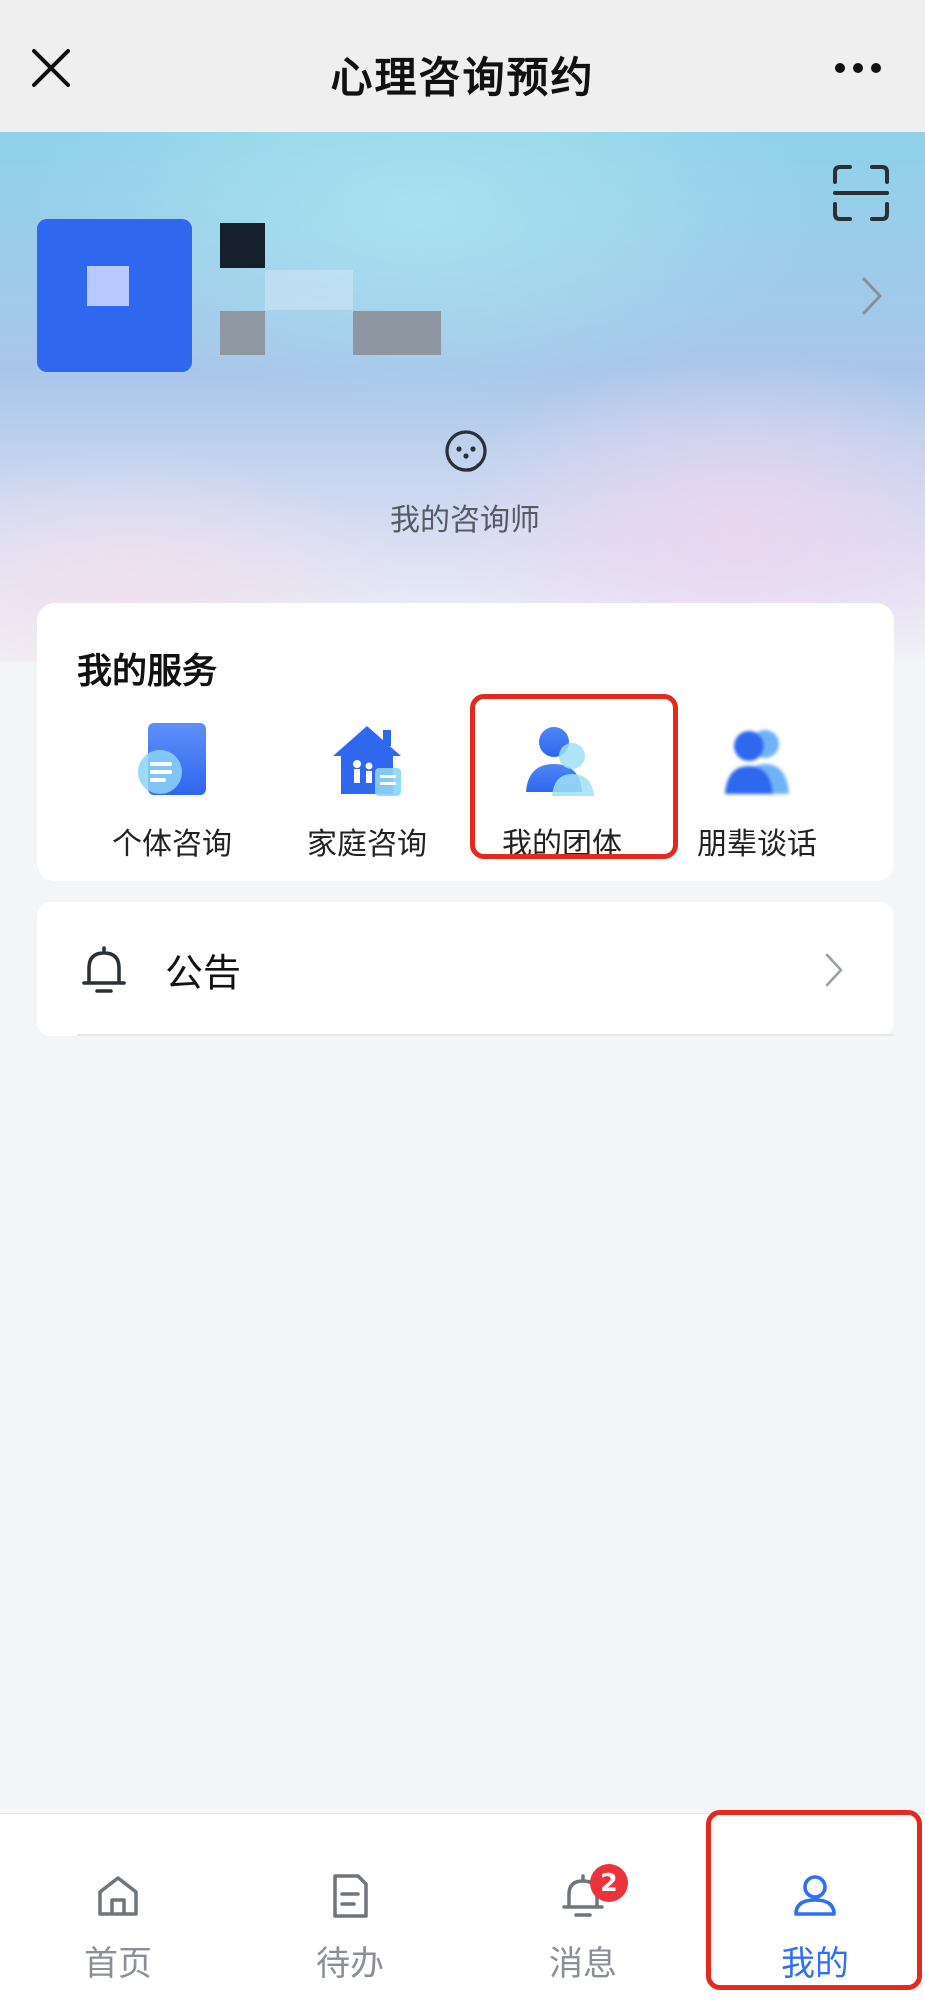 The height and width of the screenshot is (2001, 925). I want to click on service-peer-talk: 朋辈谈话, so click(757, 791).